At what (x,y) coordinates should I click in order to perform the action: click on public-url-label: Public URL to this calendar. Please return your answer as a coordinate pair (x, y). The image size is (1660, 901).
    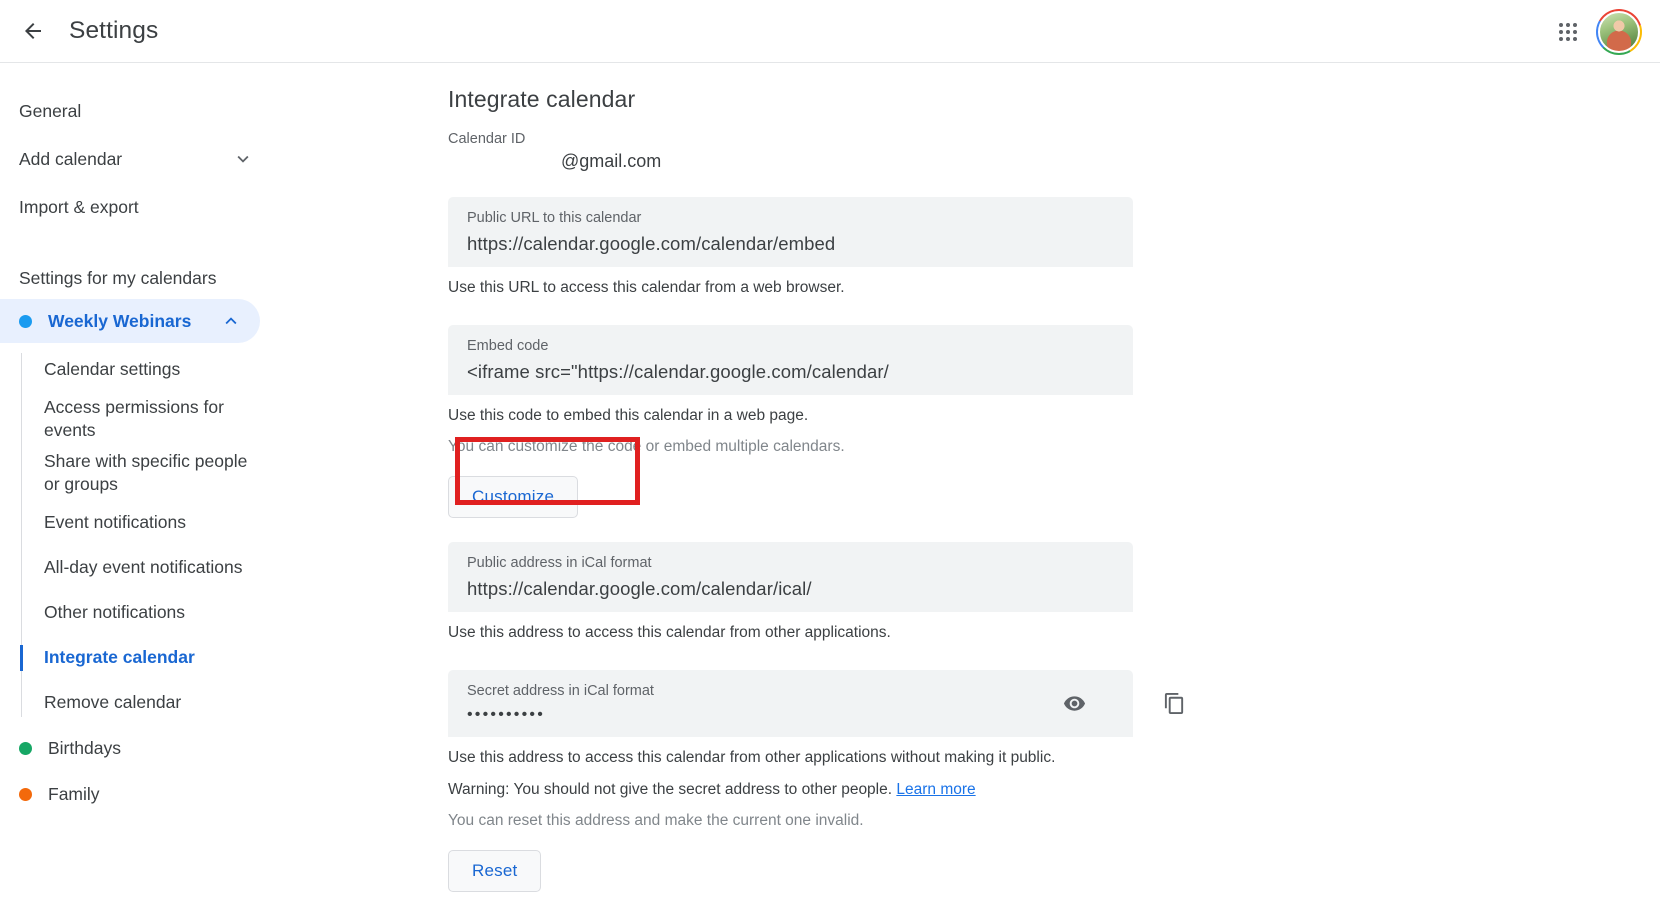
    Looking at the image, I should click on (554, 218).